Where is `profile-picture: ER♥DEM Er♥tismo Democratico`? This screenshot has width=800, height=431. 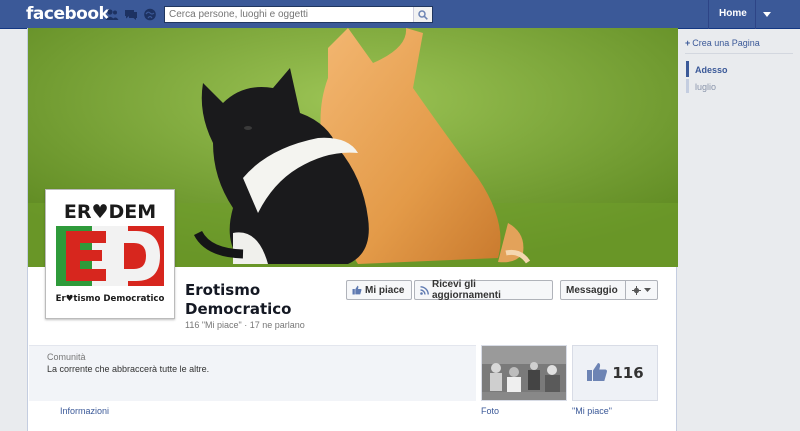 profile-picture: ER♥DEM Er♥tismo Democratico is located at coordinates (110, 254).